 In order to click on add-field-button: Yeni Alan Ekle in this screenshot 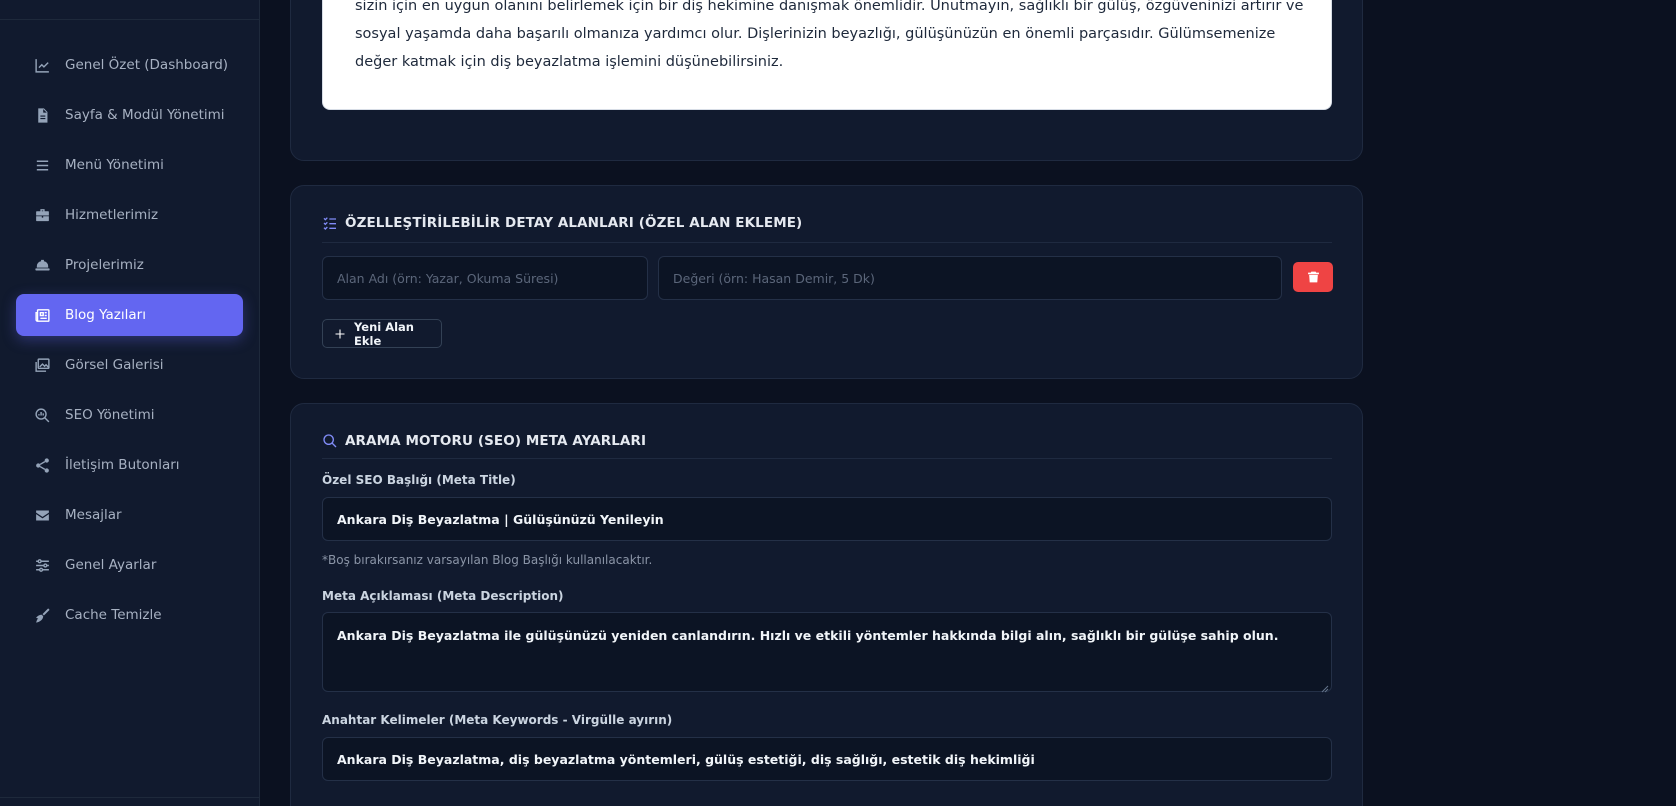, I will do `click(382, 333)`.